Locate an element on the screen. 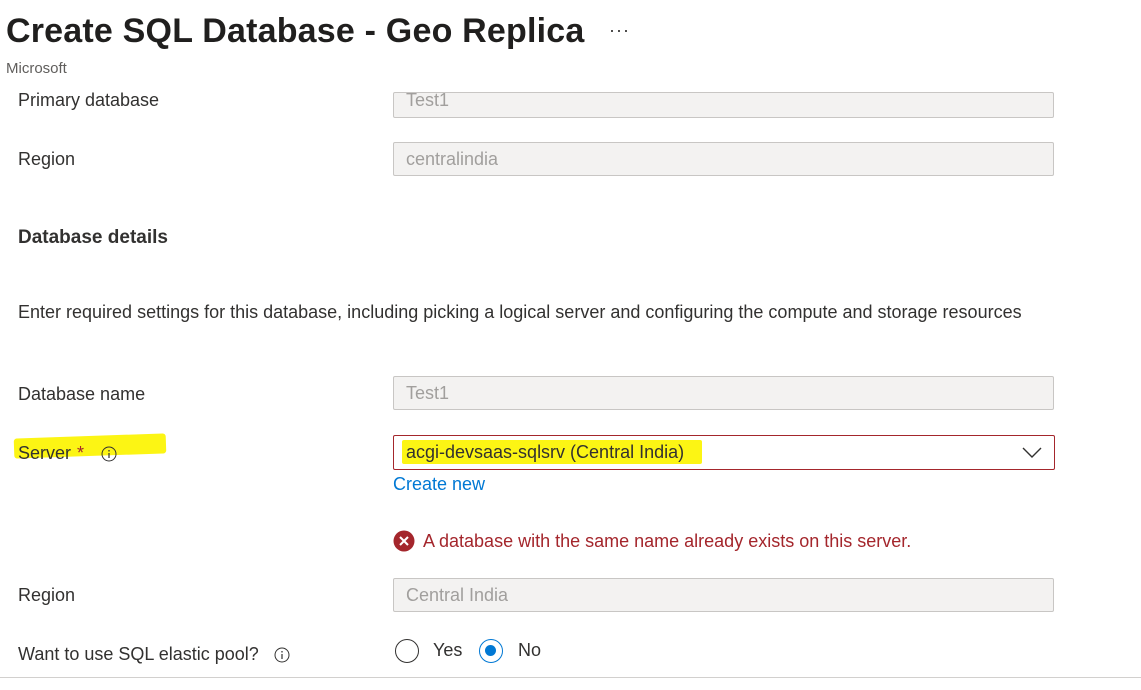  database-name-value: Test1 is located at coordinates (428, 393).